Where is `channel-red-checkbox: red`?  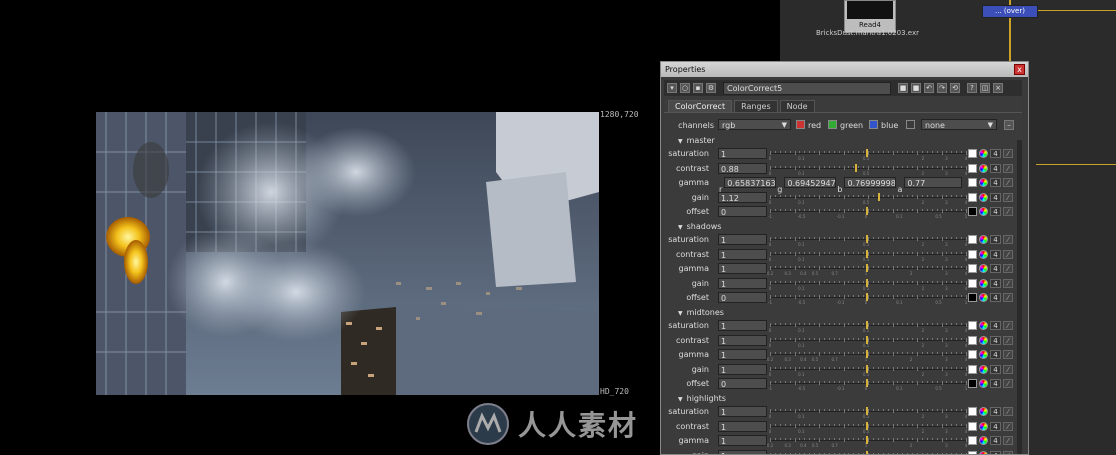 channel-red-checkbox: red is located at coordinates (808, 125).